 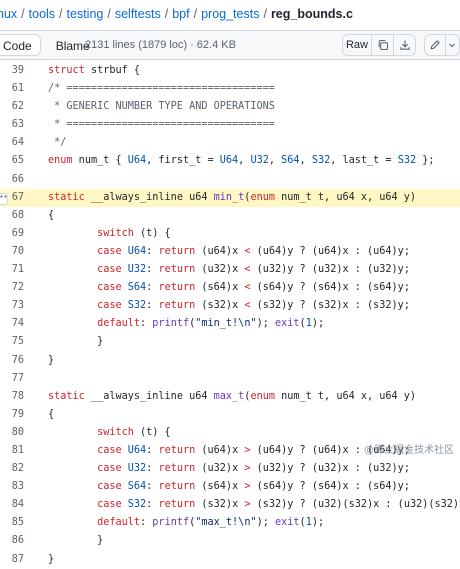 What do you see at coordinates (109, 433) in the screenshot?
I see `code-text: switch (t) {` at bounding box center [109, 433].